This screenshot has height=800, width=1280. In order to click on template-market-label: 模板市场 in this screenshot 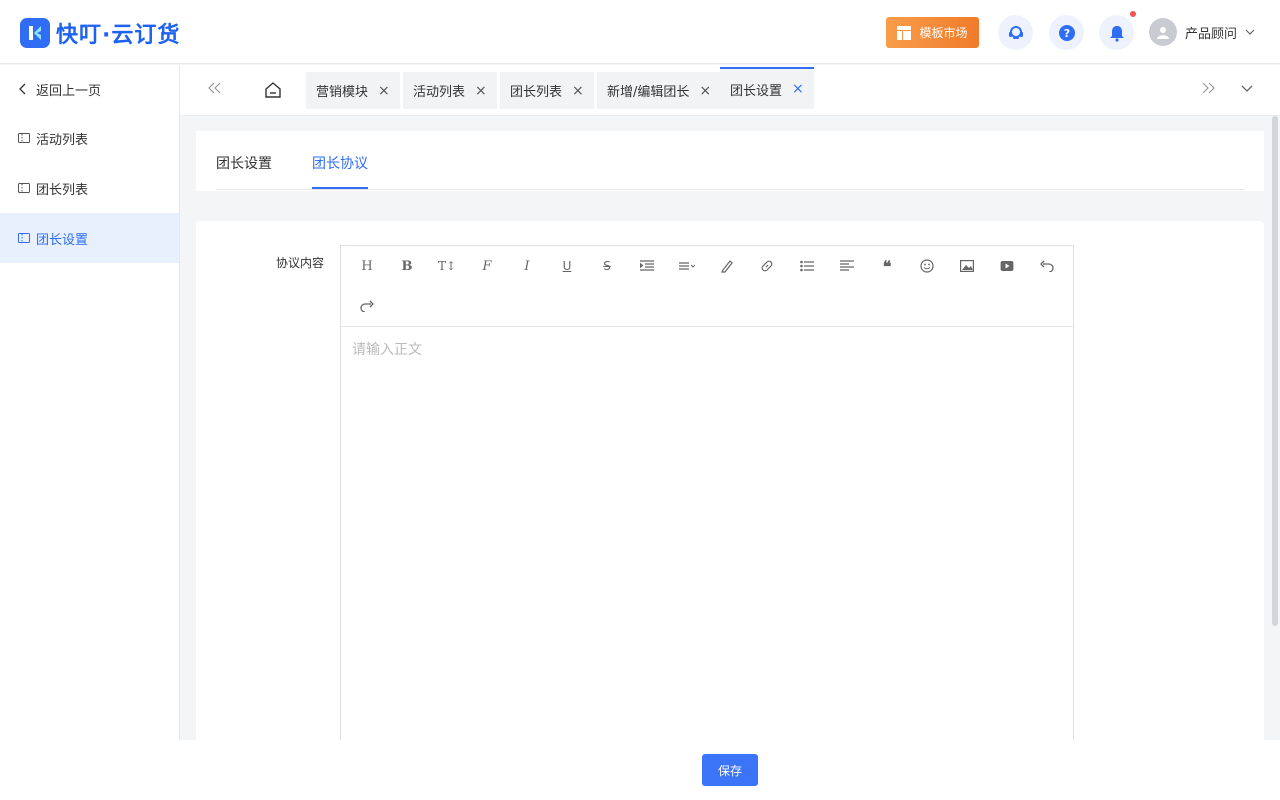, I will do `click(943, 33)`.